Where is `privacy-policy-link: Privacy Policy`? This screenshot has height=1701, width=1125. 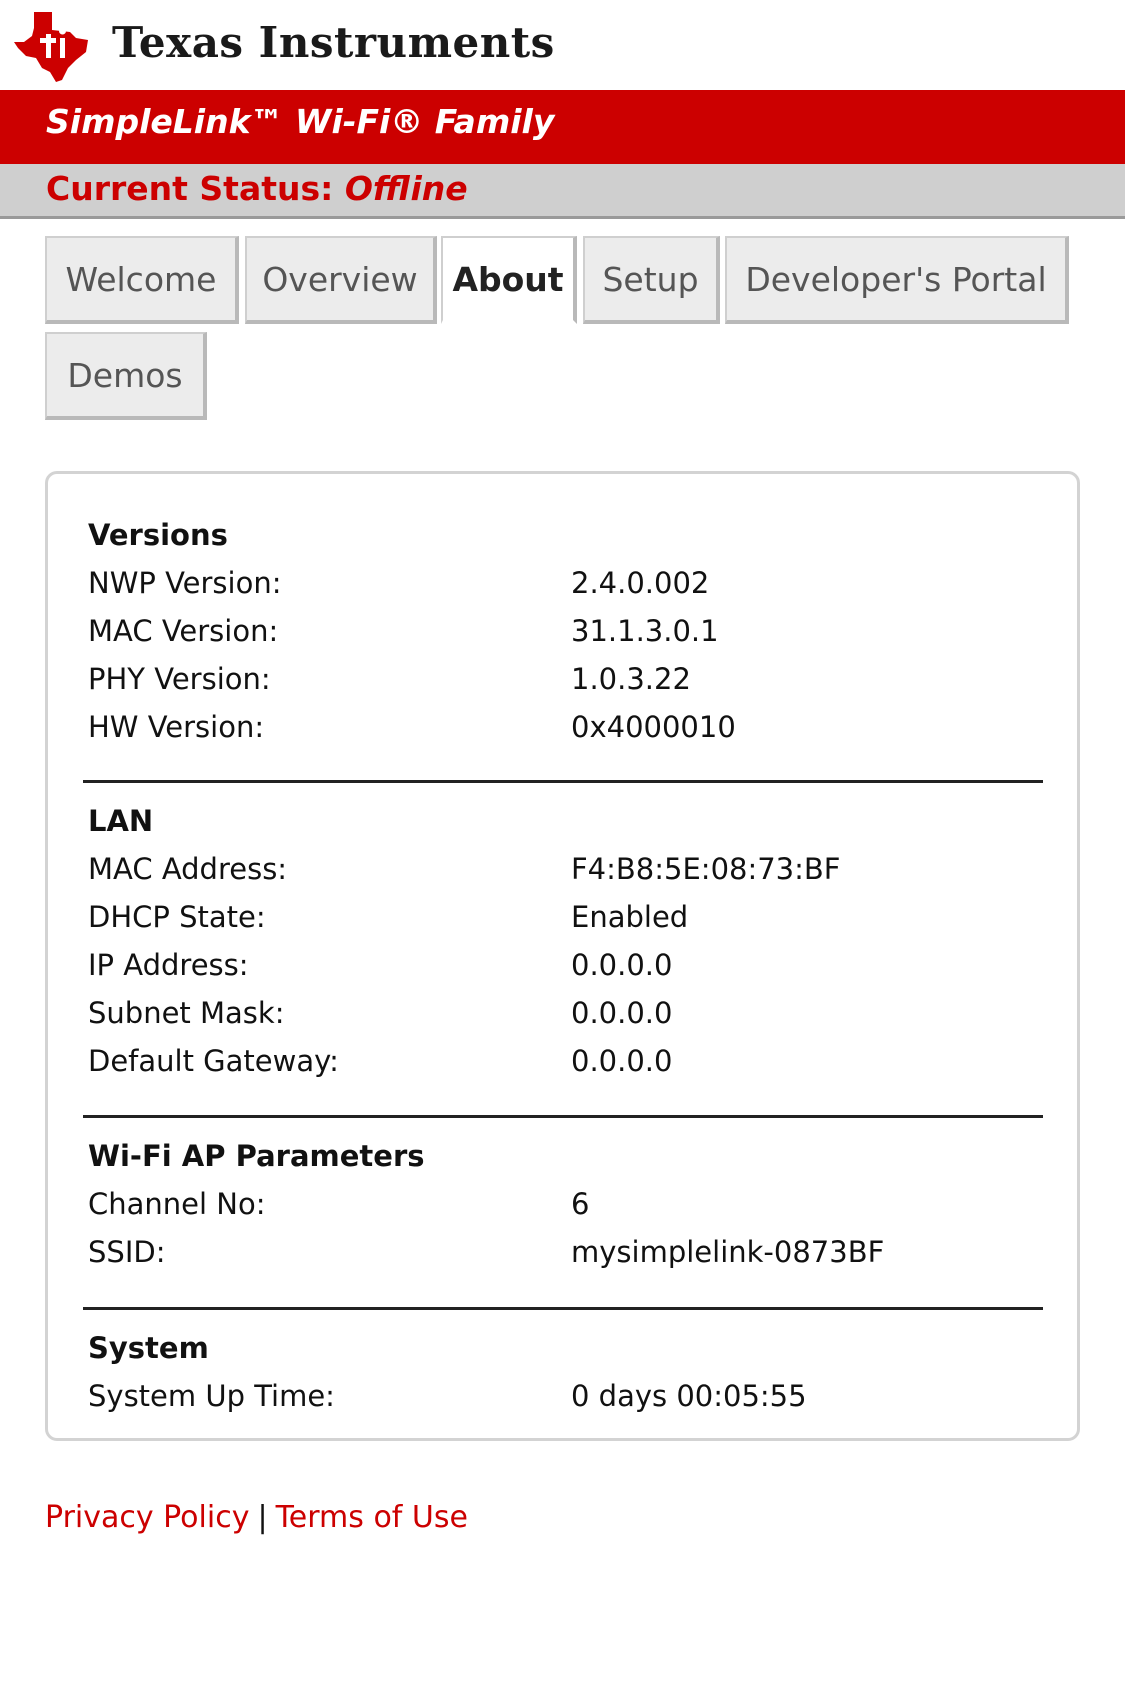 privacy-policy-link: Privacy Policy is located at coordinates (147, 1517).